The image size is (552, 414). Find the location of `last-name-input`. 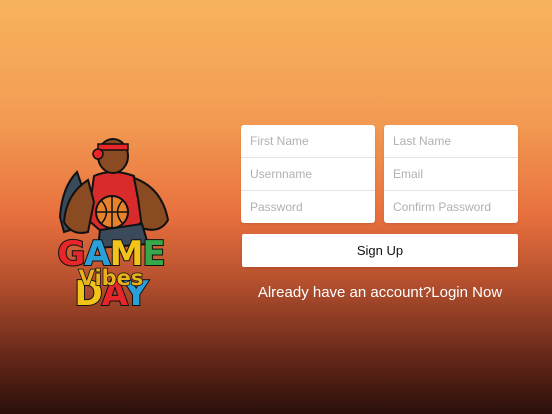

last-name-input is located at coordinates (455, 141).